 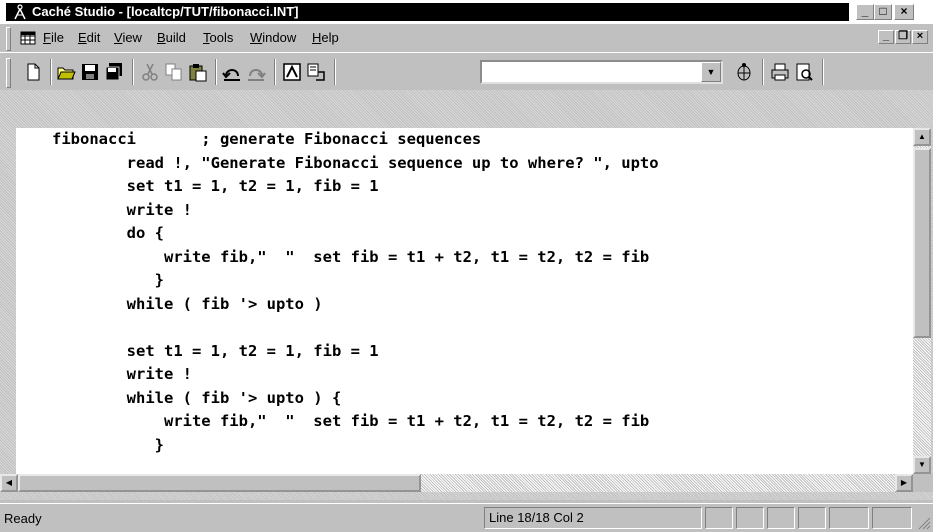 I want to click on save-all-icon, so click(x=114, y=72).